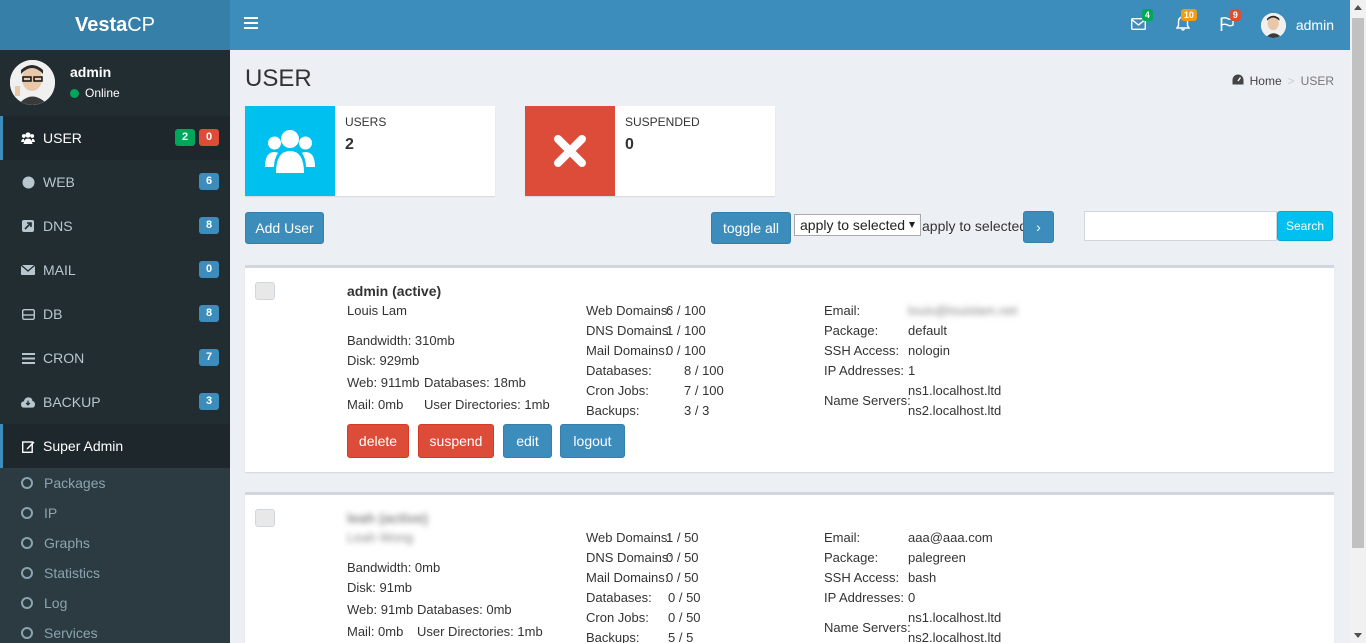  What do you see at coordinates (475, 382) in the screenshot?
I see `databases-usage: Databases: 18mb` at bounding box center [475, 382].